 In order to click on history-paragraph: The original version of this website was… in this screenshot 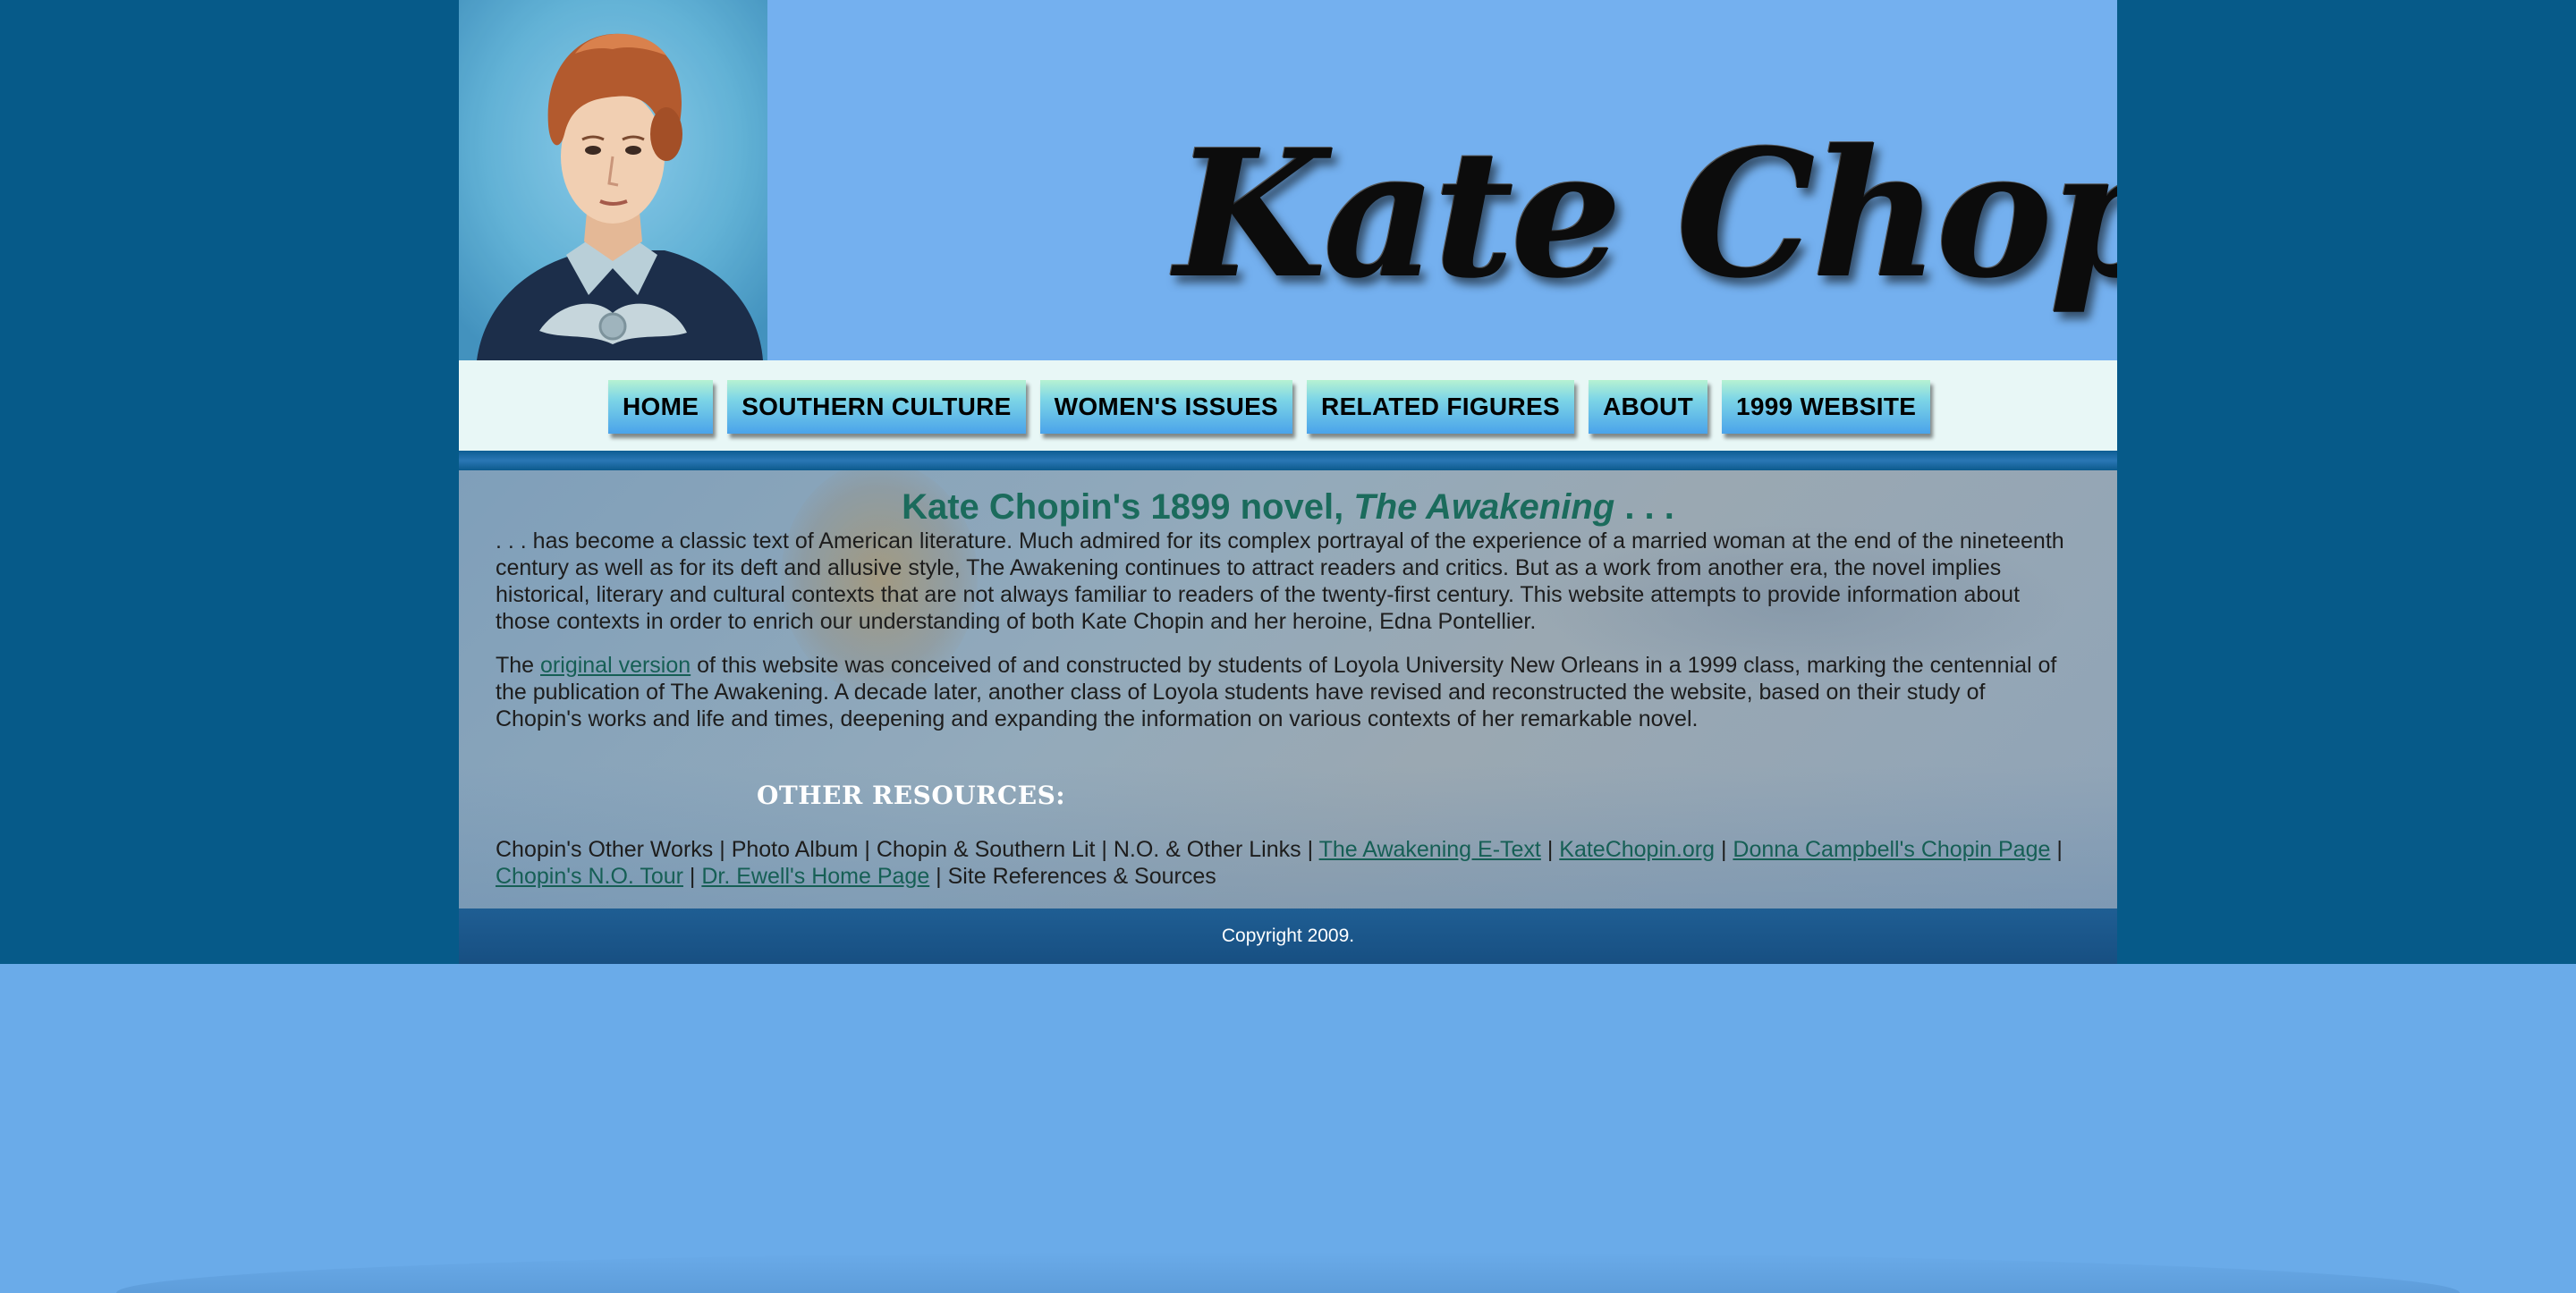, I will do `click(1283, 692)`.